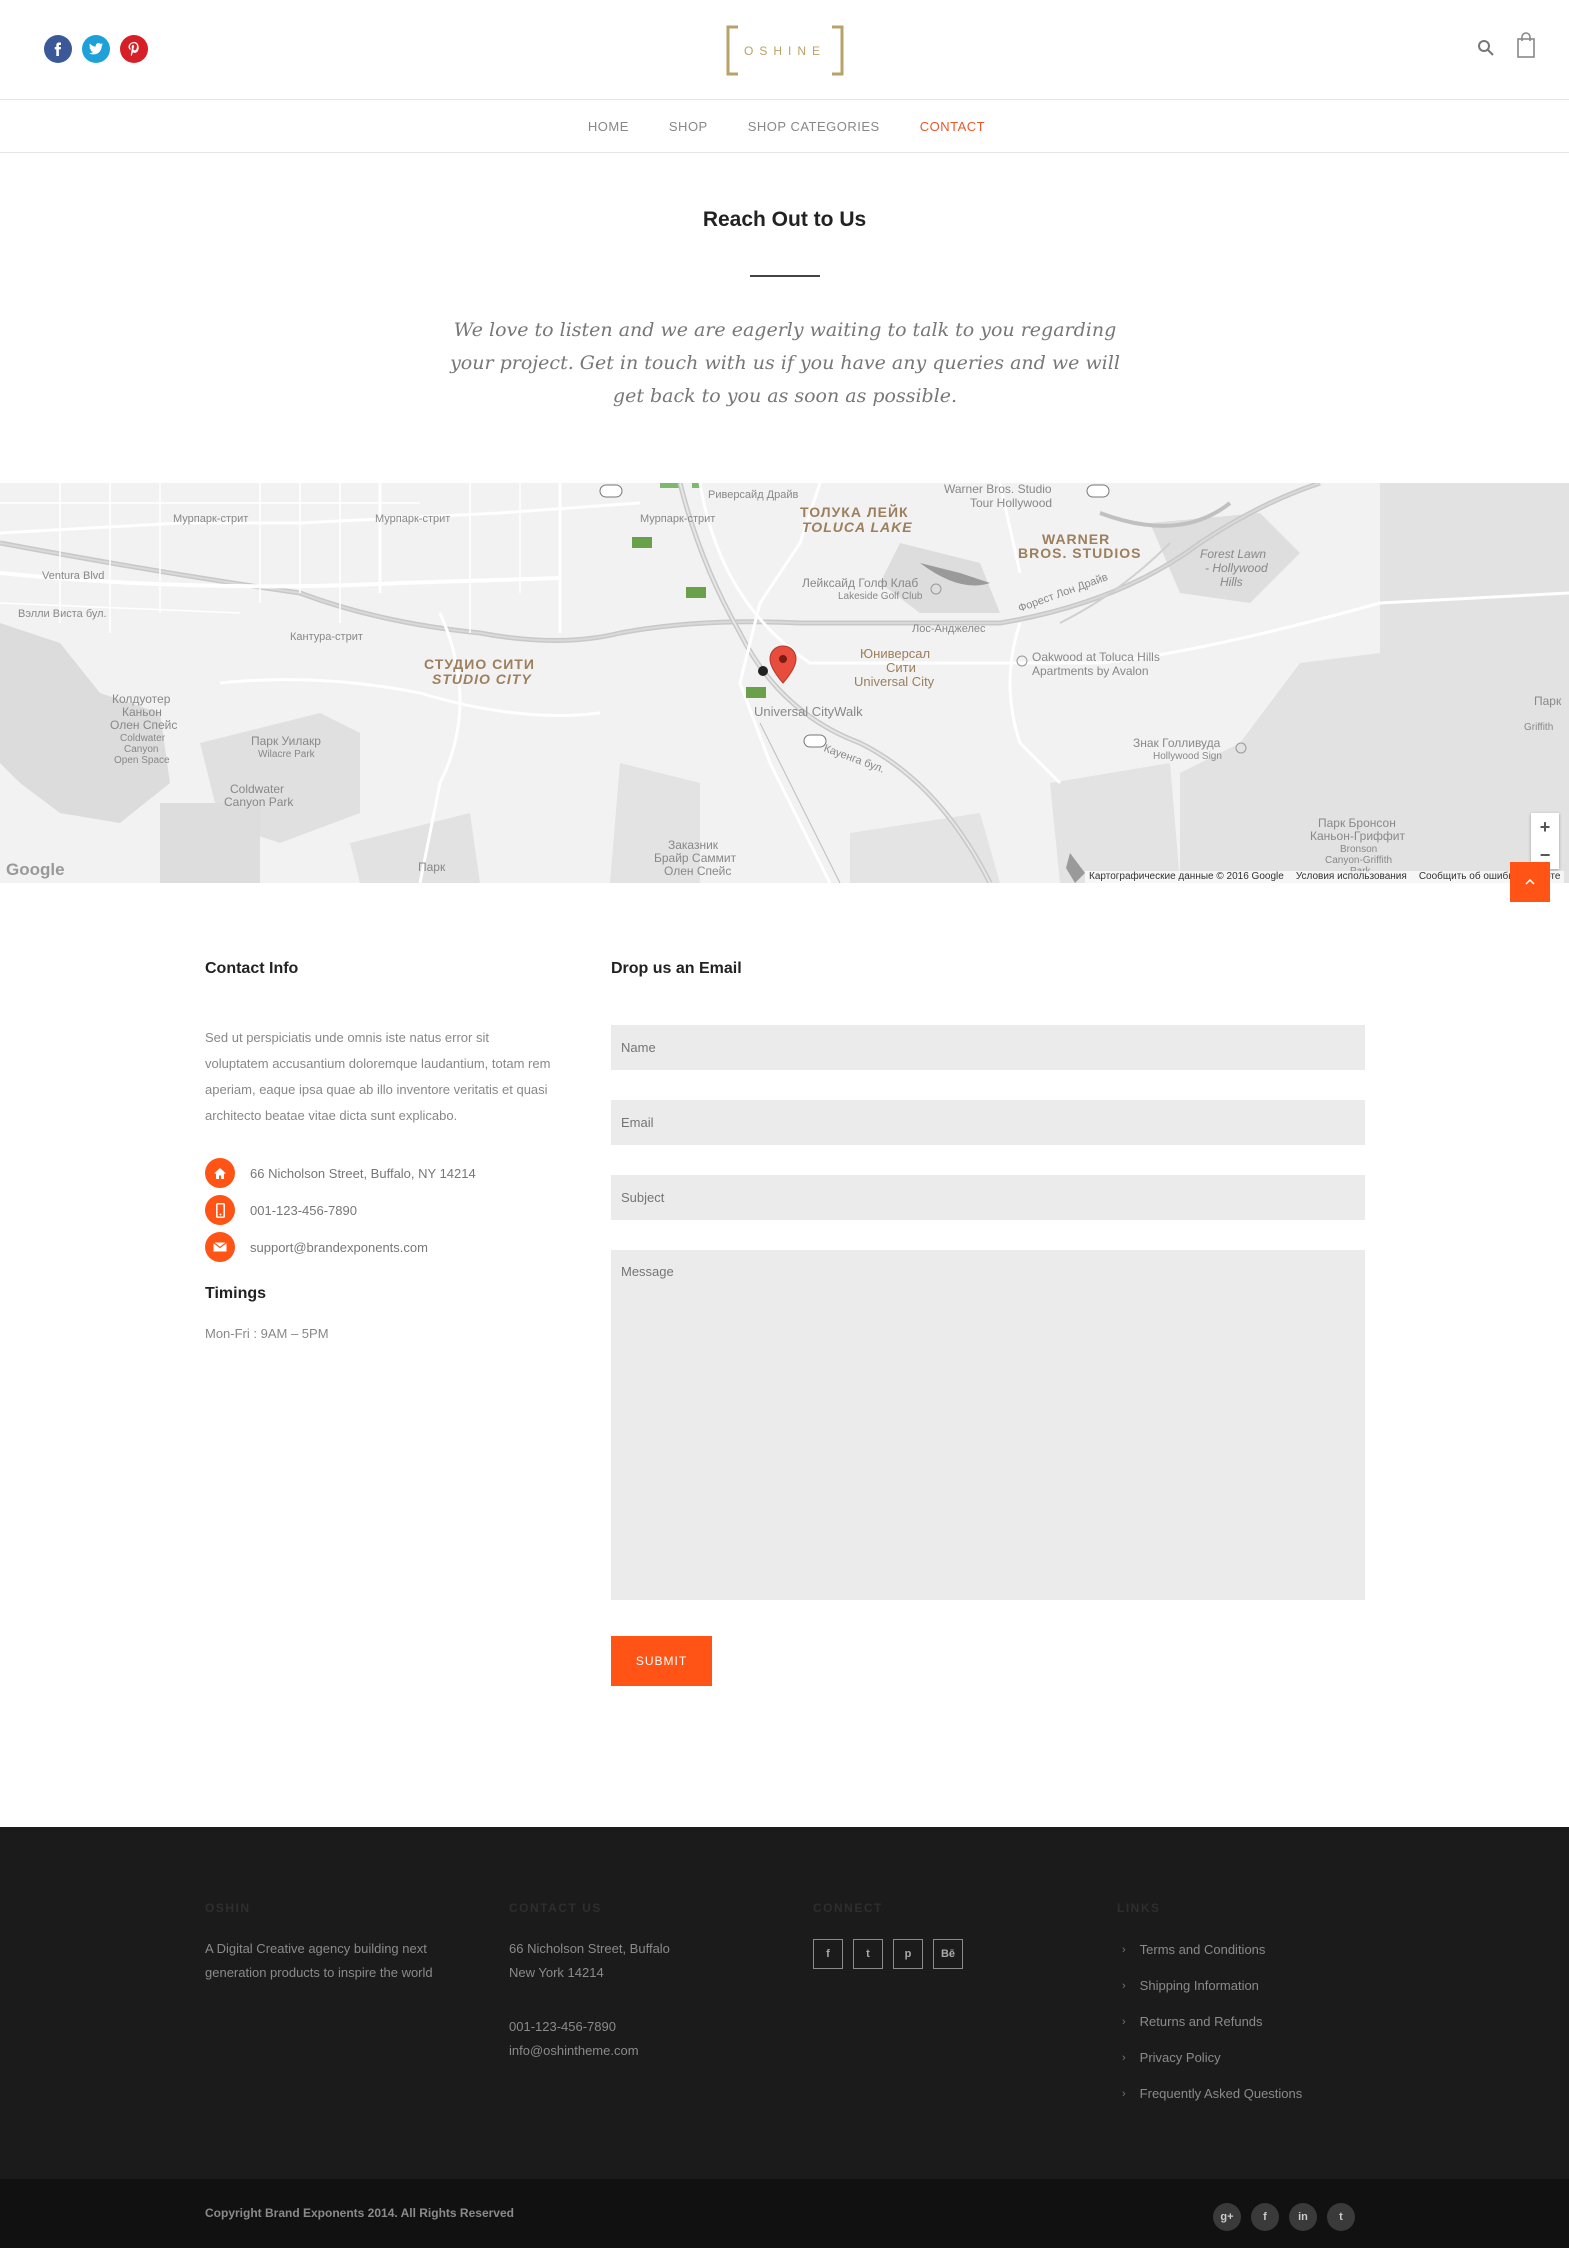 The image size is (1569, 2248). What do you see at coordinates (1545, 827) in the screenshot?
I see `zoom-in-button: +` at bounding box center [1545, 827].